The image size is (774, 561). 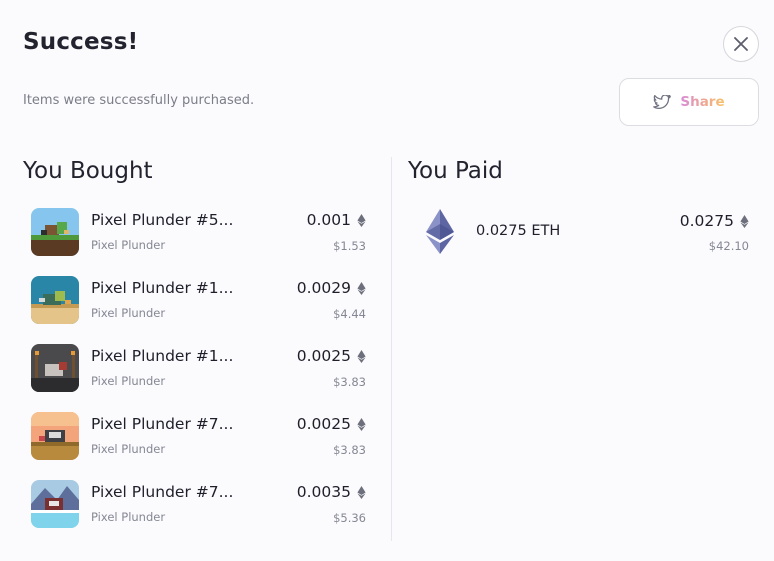 I want to click on paid-row: 0.0275 ETH 0.0275 $42.10, so click(x=586, y=231).